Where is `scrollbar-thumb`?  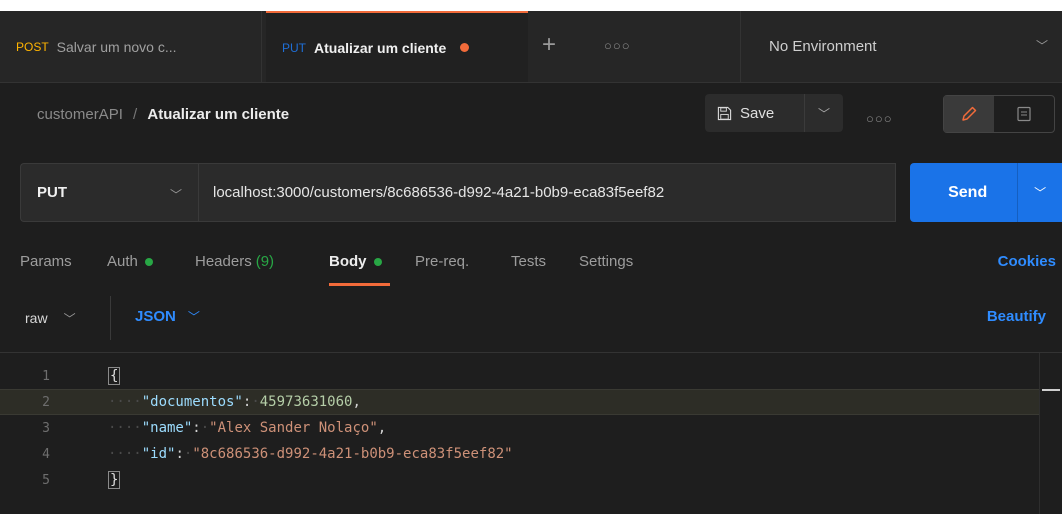
scrollbar-thumb is located at coordinates (1051, 390).